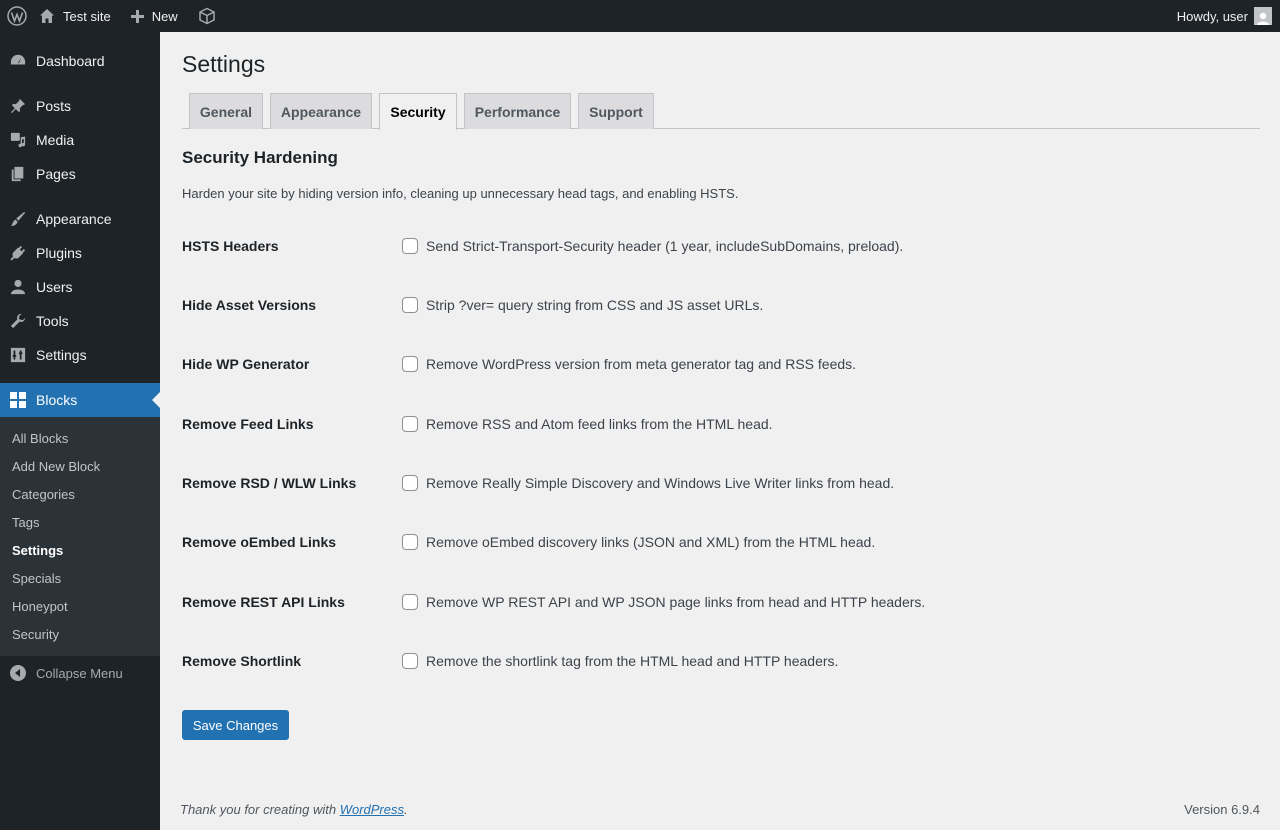 This screenshot has height=830, width=1280. I want to click on collapse-menu-label: Collapse Menu, so click(79, 673).